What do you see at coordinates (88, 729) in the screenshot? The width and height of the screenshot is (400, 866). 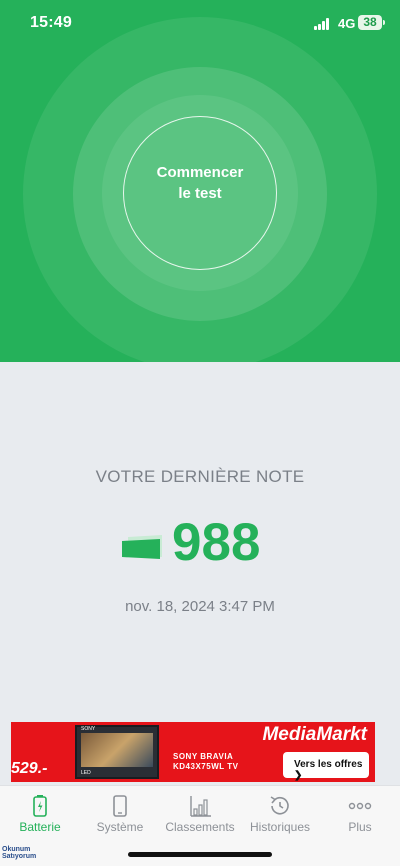 I see `ad-tv-brand: SONY` at bounding box center [88, 729].